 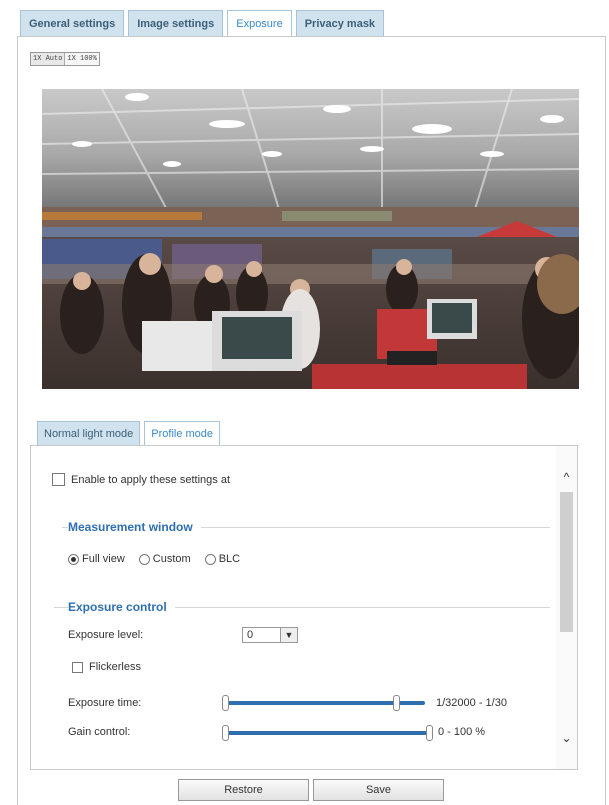 I want to click on exposure-time-range: 1/32000 - 1/30, so click(x=471, y=703).